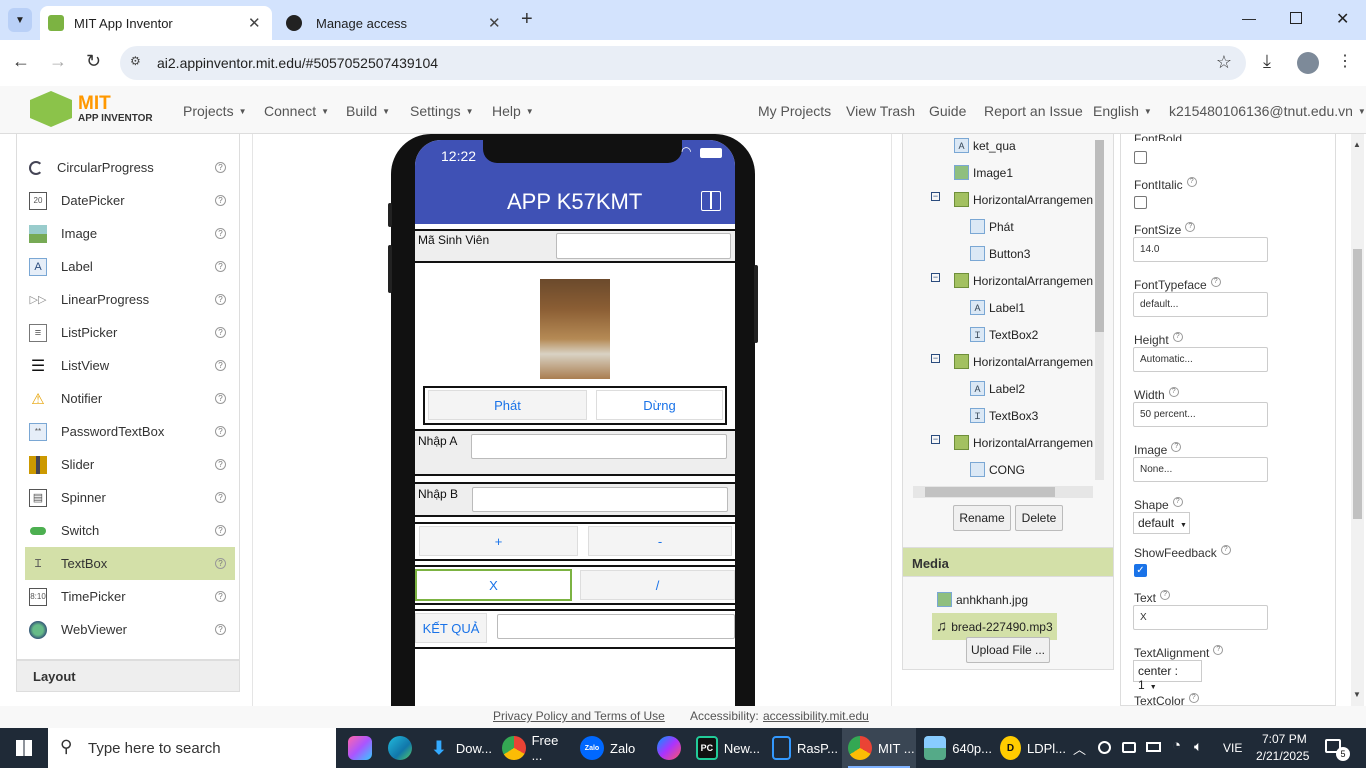  What do you see at coordinates (608, 748) in the screenshot?
I see `taskbar-app-zalo: Zalo Zalo` at bounding box center [608, 748].